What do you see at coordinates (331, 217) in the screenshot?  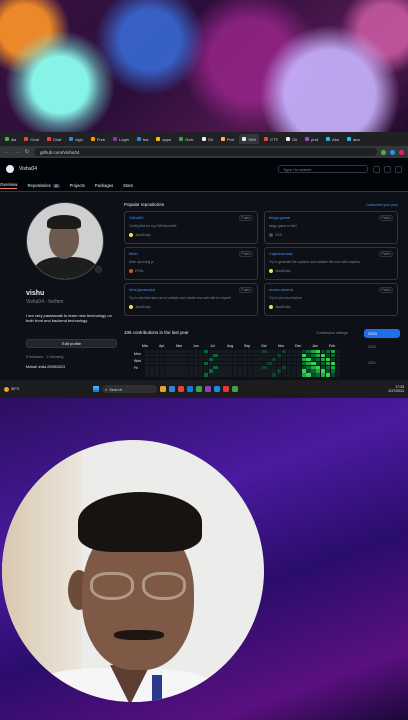 I see `repo-name: bingo-game` at bounding box center [331, 217].